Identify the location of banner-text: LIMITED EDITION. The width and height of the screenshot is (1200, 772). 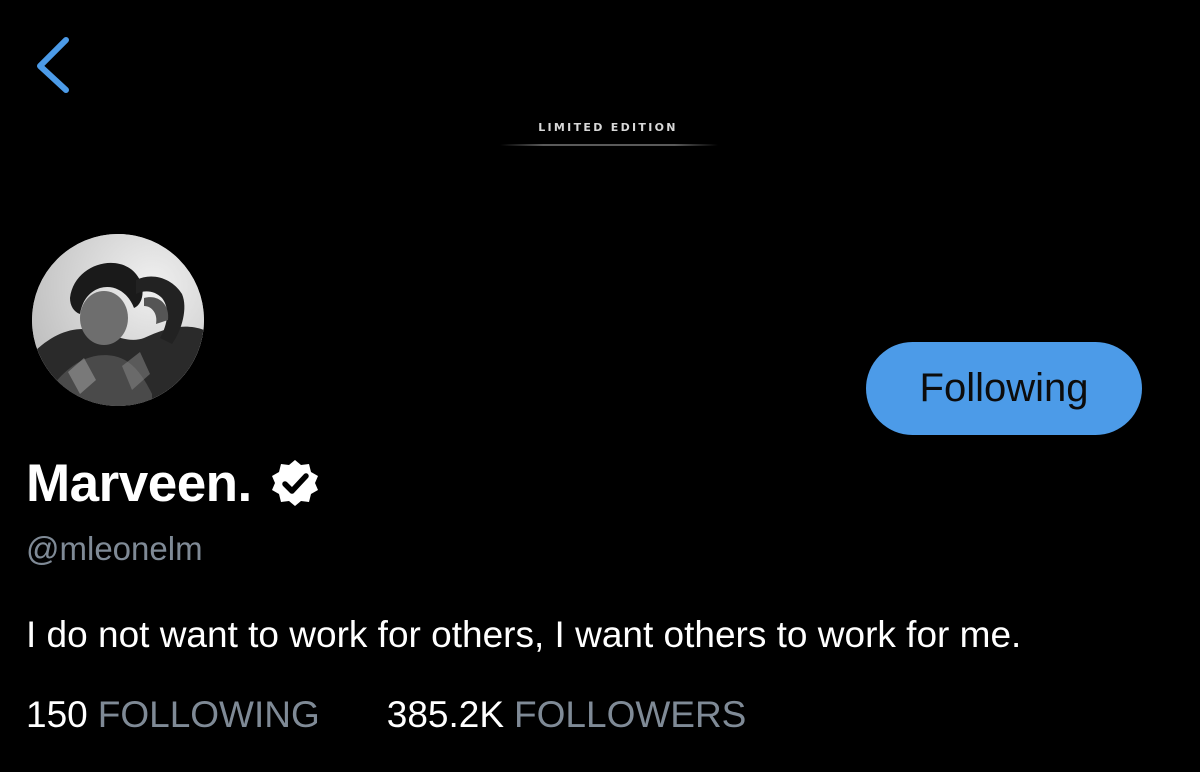
(608, 127).